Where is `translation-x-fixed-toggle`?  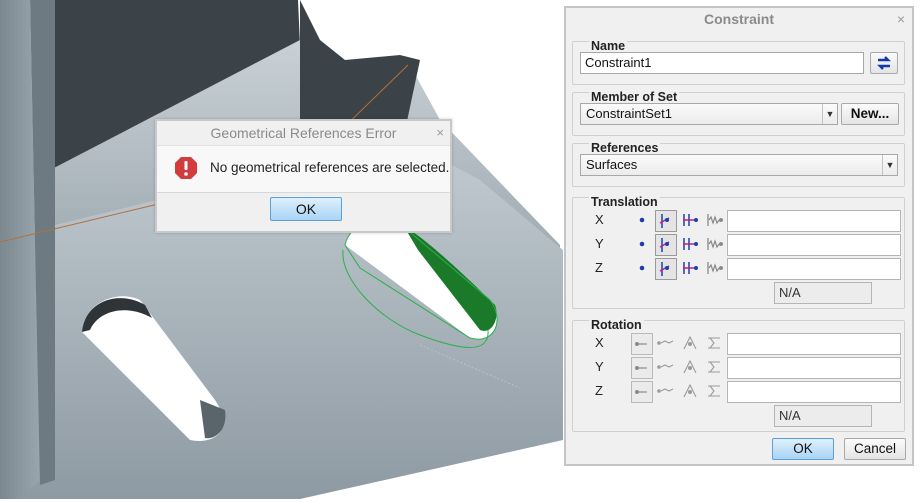
translation-x-fixed-toggle is located at coordinates (666, 221).